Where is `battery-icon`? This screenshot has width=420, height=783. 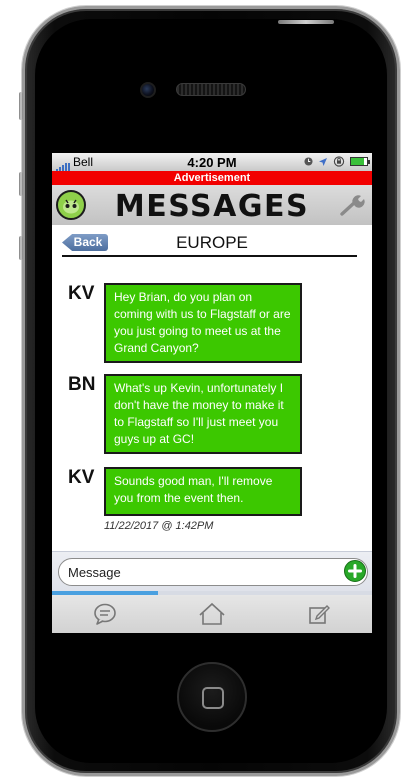
battery-icon is located at coordinates (360, 161).